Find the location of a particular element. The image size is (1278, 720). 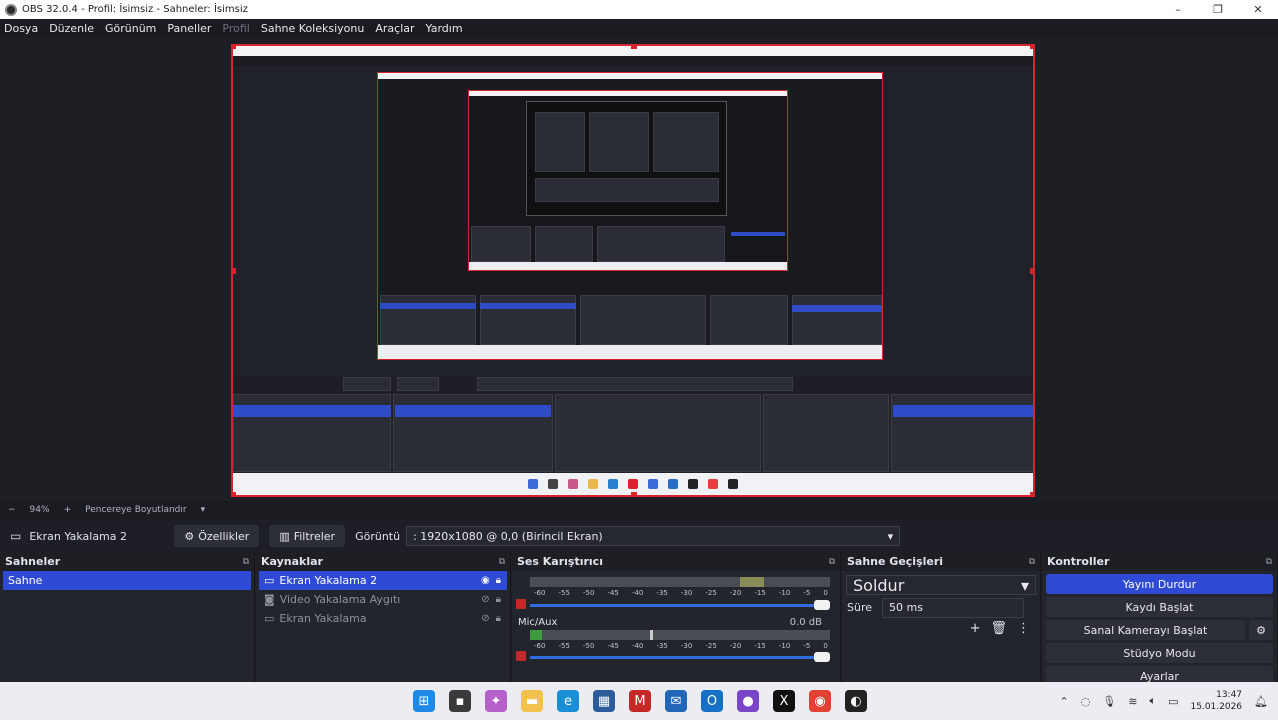

duration-row: Süre 50 ms is located at coordinates (941, 607).